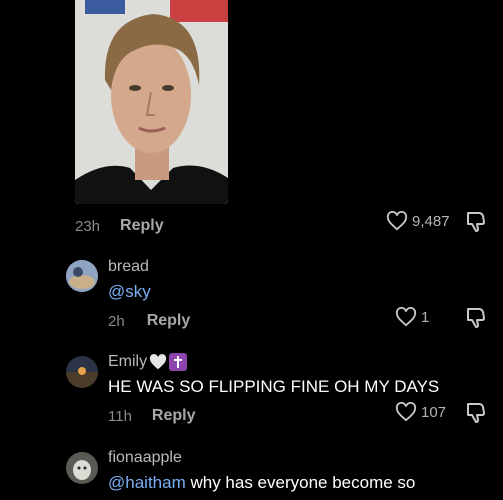 This screenshot has width=503, height=500. What do you see at coordinates (420, 412) in the screenshot?
I see `like-button: 107` at bounding box center [420, 412].